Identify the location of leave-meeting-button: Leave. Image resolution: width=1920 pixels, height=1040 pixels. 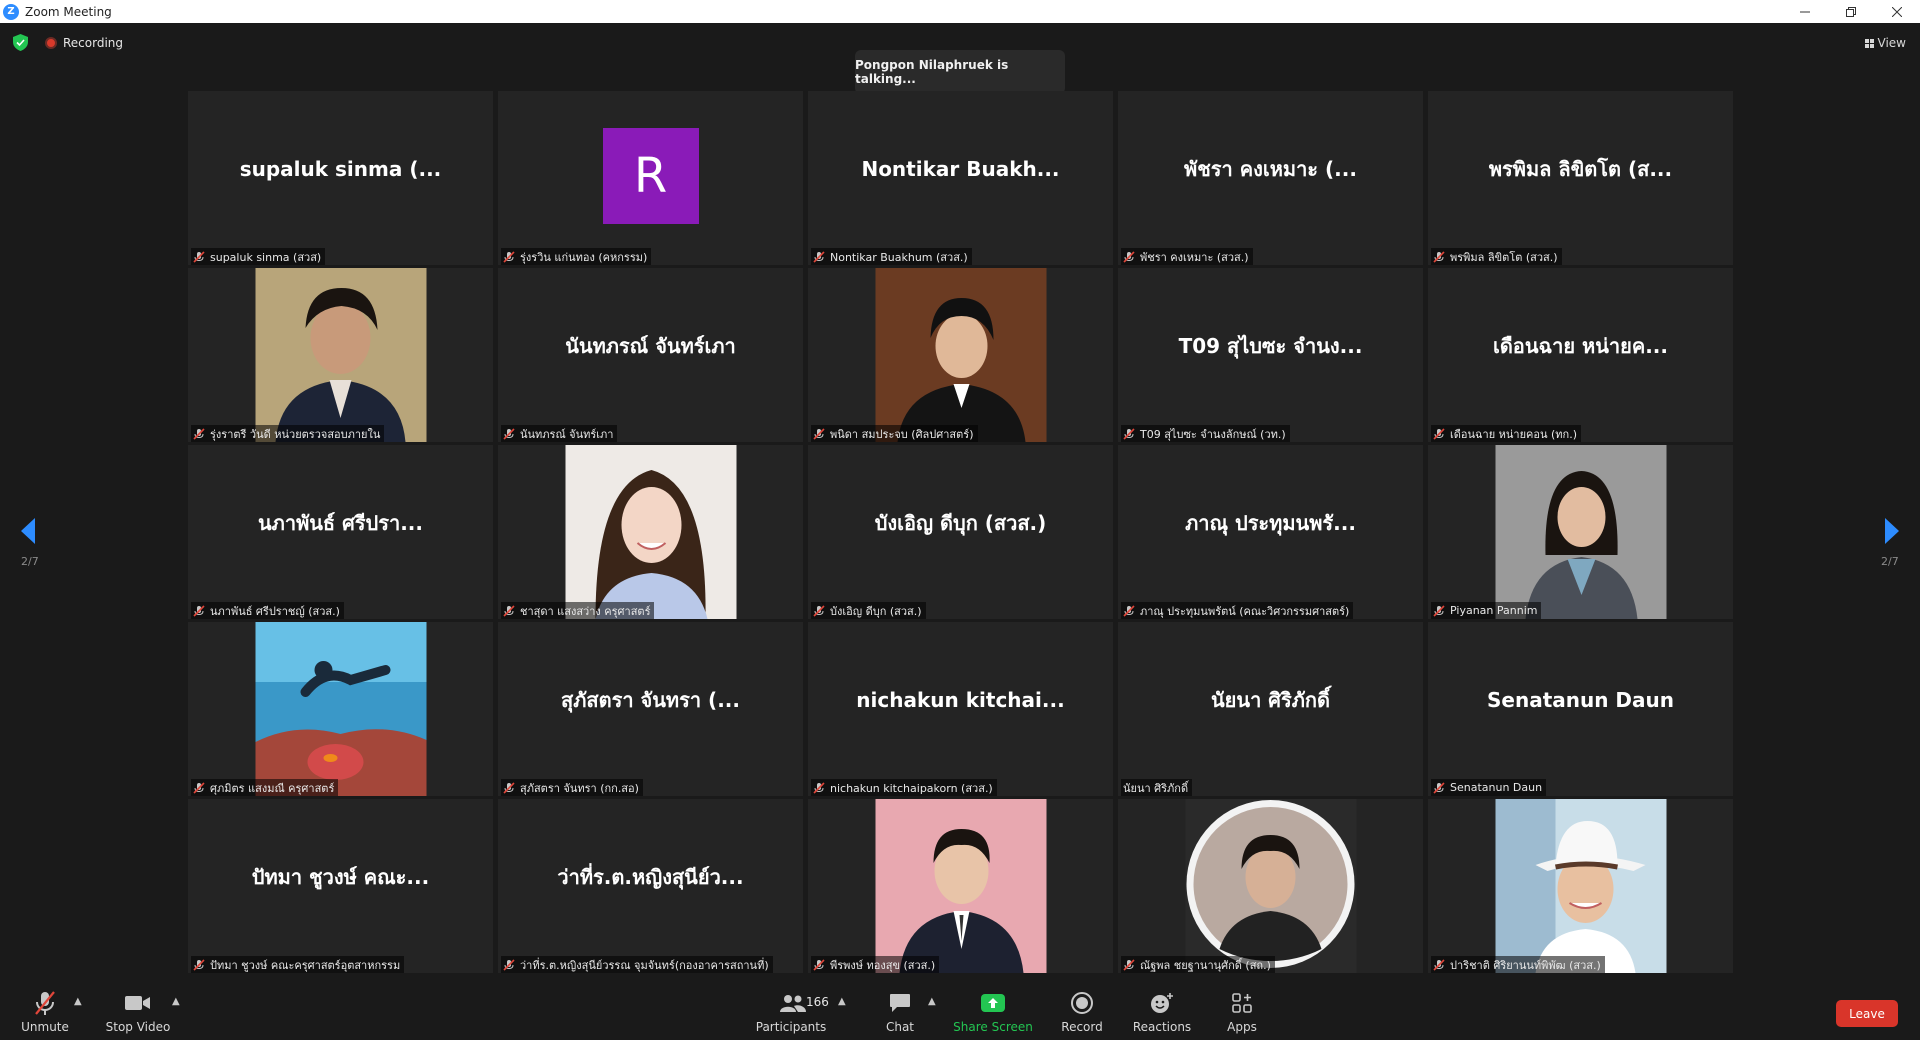
(1867, 1013).